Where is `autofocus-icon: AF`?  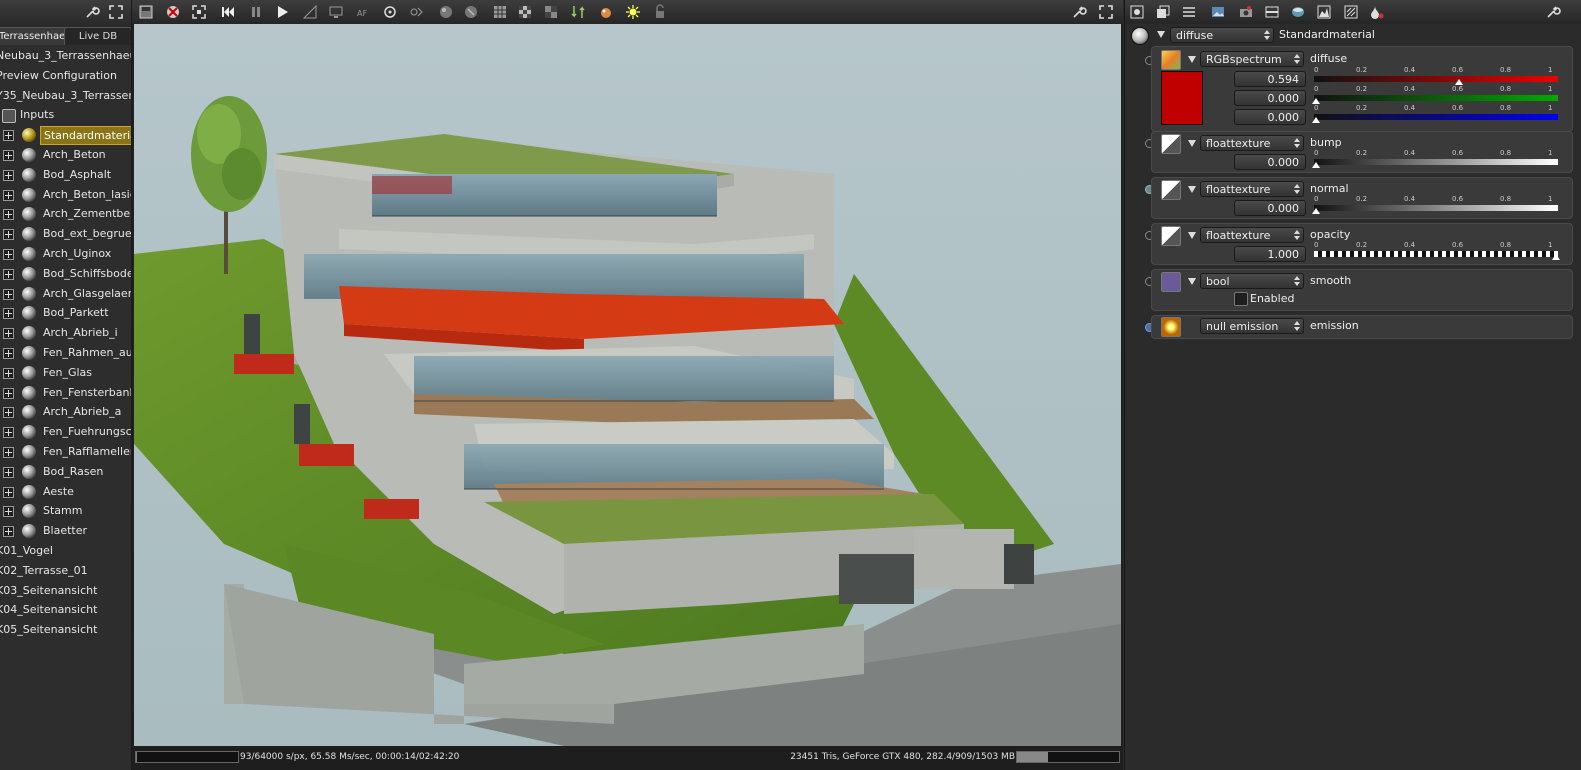
autofocus-icon: AF is located at coordinates (364, 12).